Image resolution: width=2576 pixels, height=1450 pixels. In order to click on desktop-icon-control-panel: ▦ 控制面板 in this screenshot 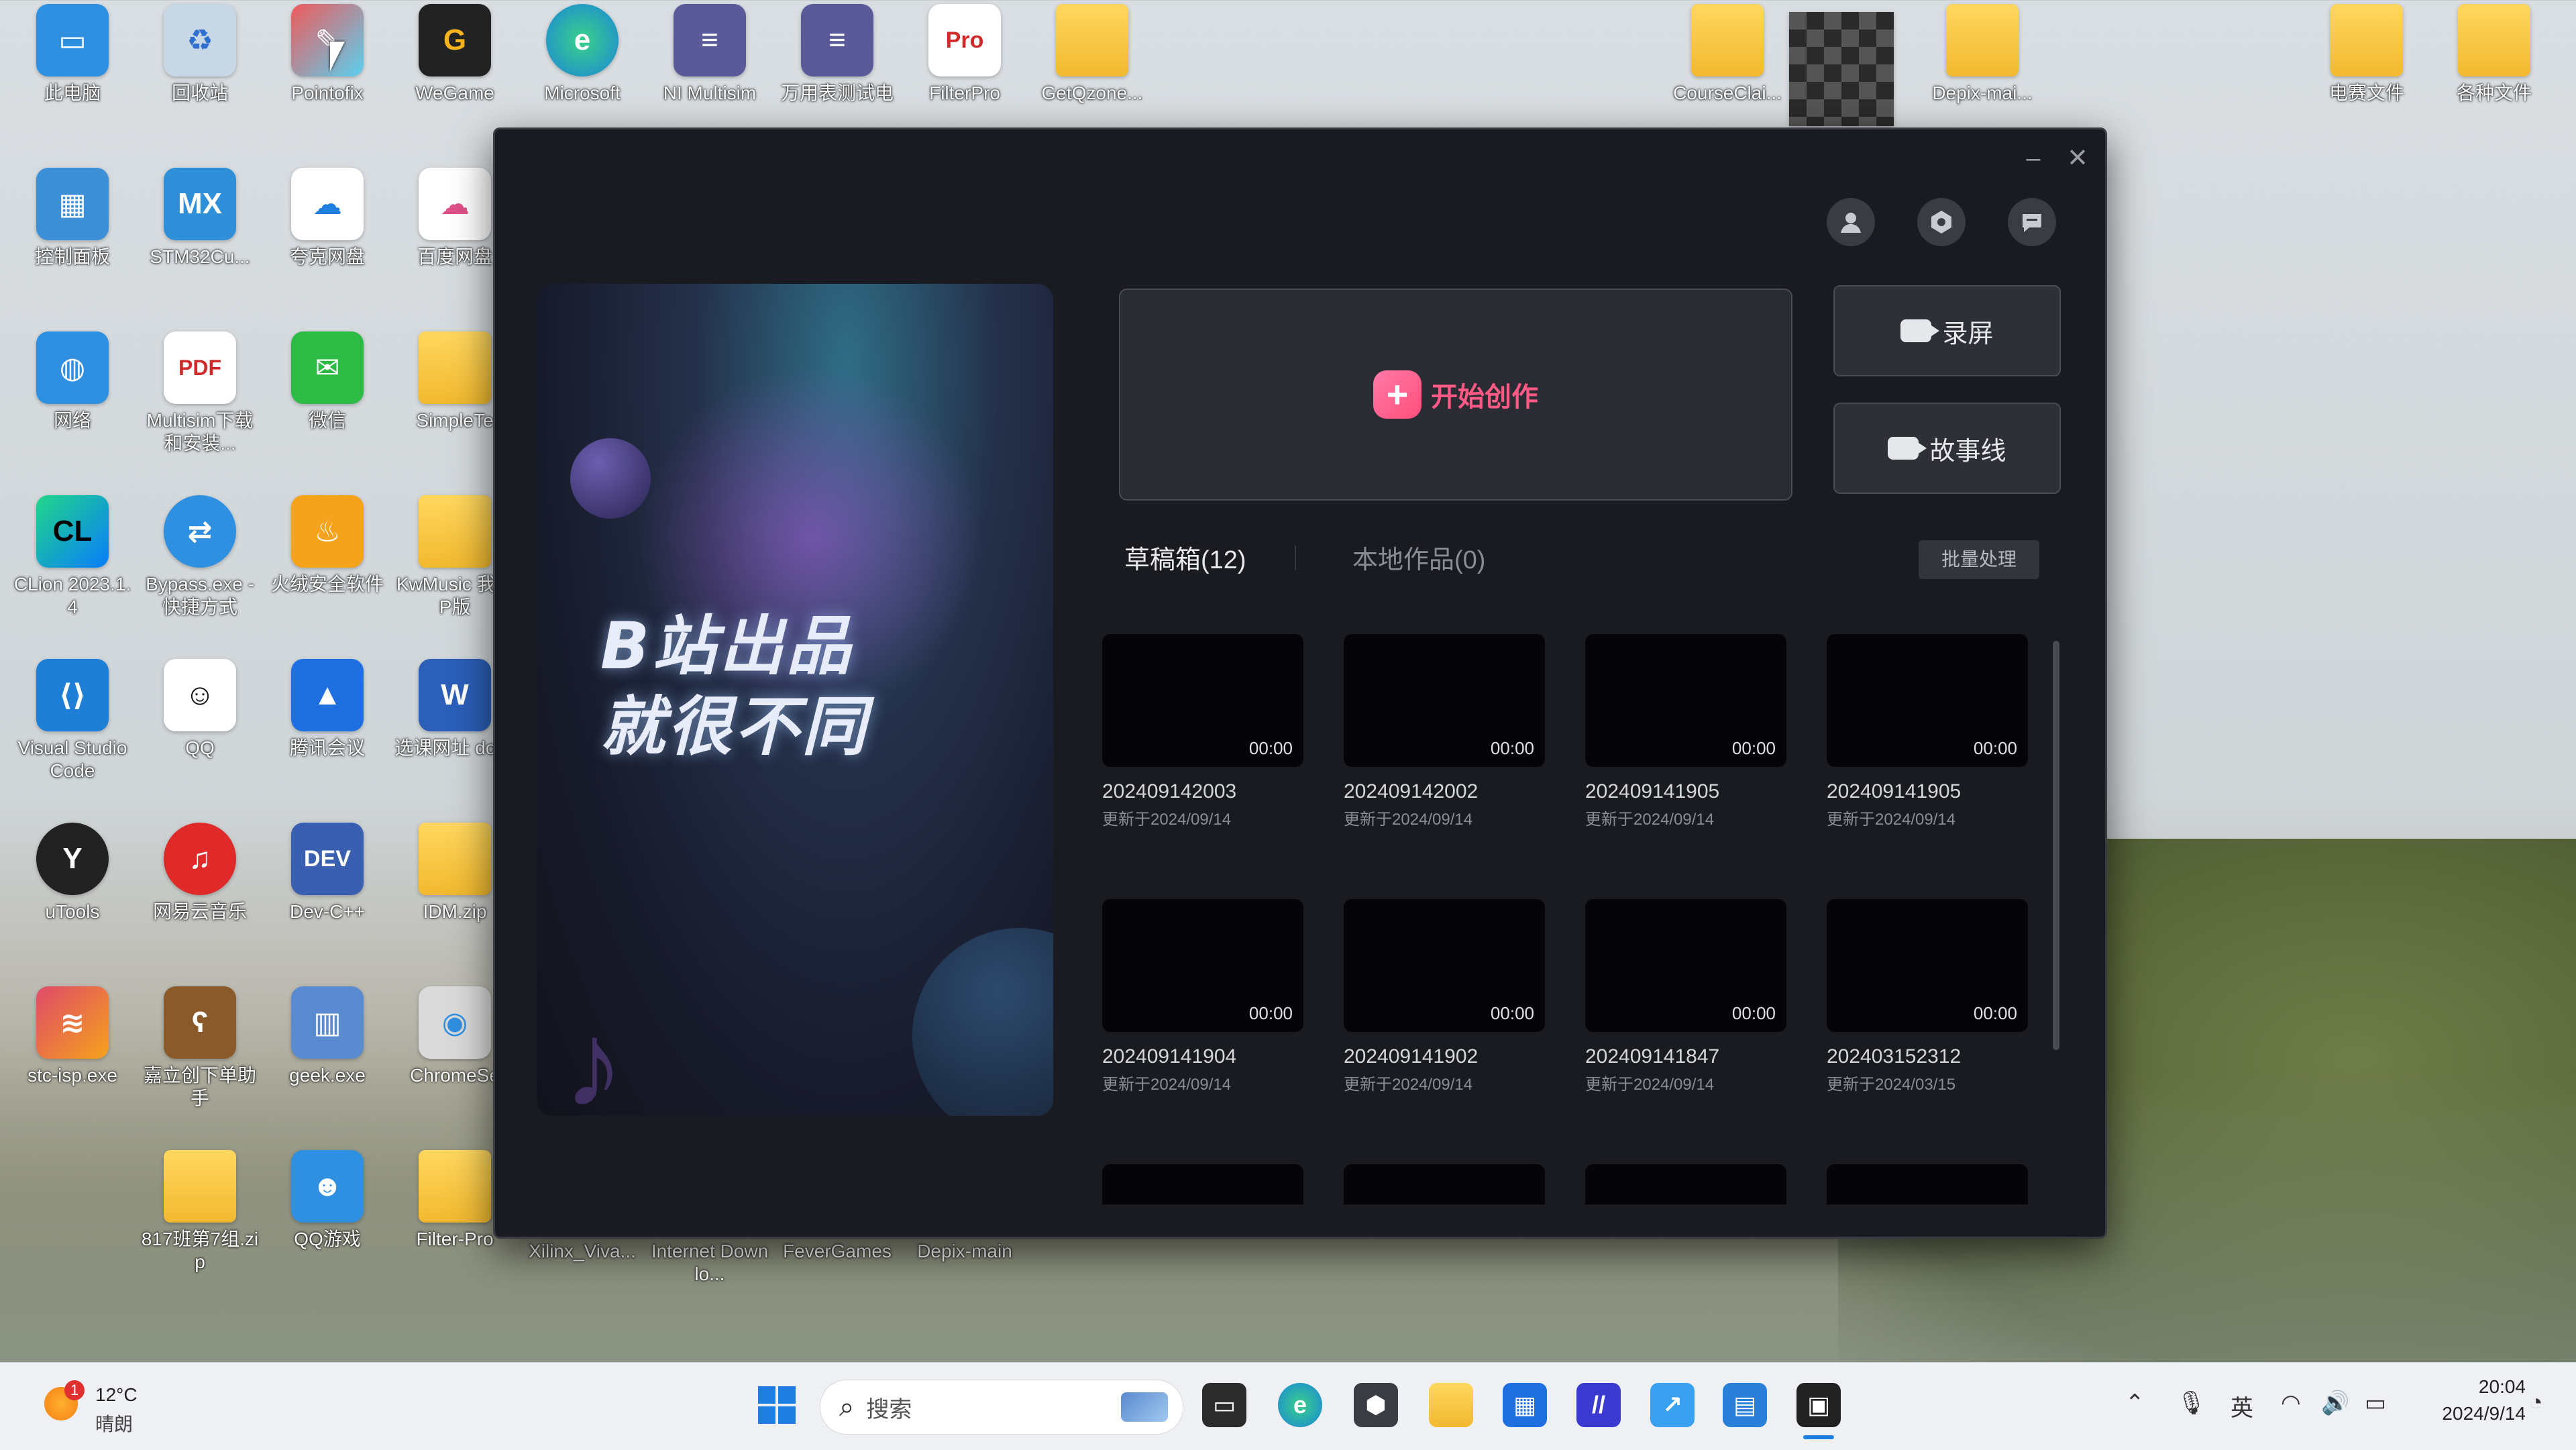, I will do `click(72, 218)`.